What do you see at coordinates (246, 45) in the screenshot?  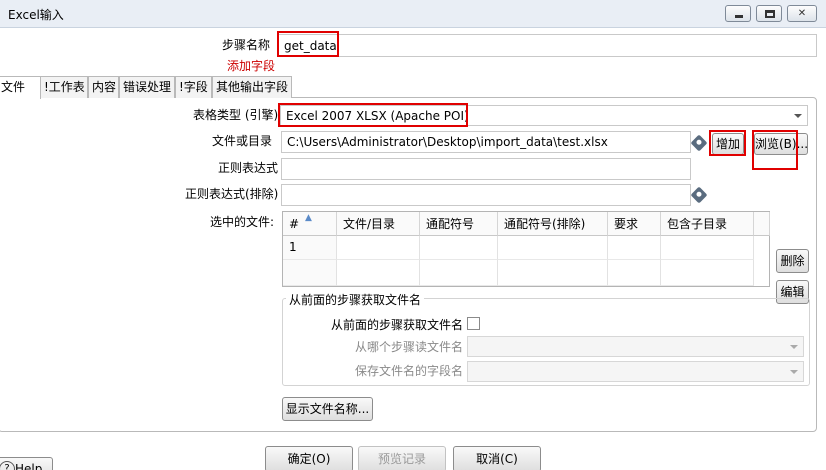 I see `step-name-label: 步骤名称` at bounding box center [246, 45].